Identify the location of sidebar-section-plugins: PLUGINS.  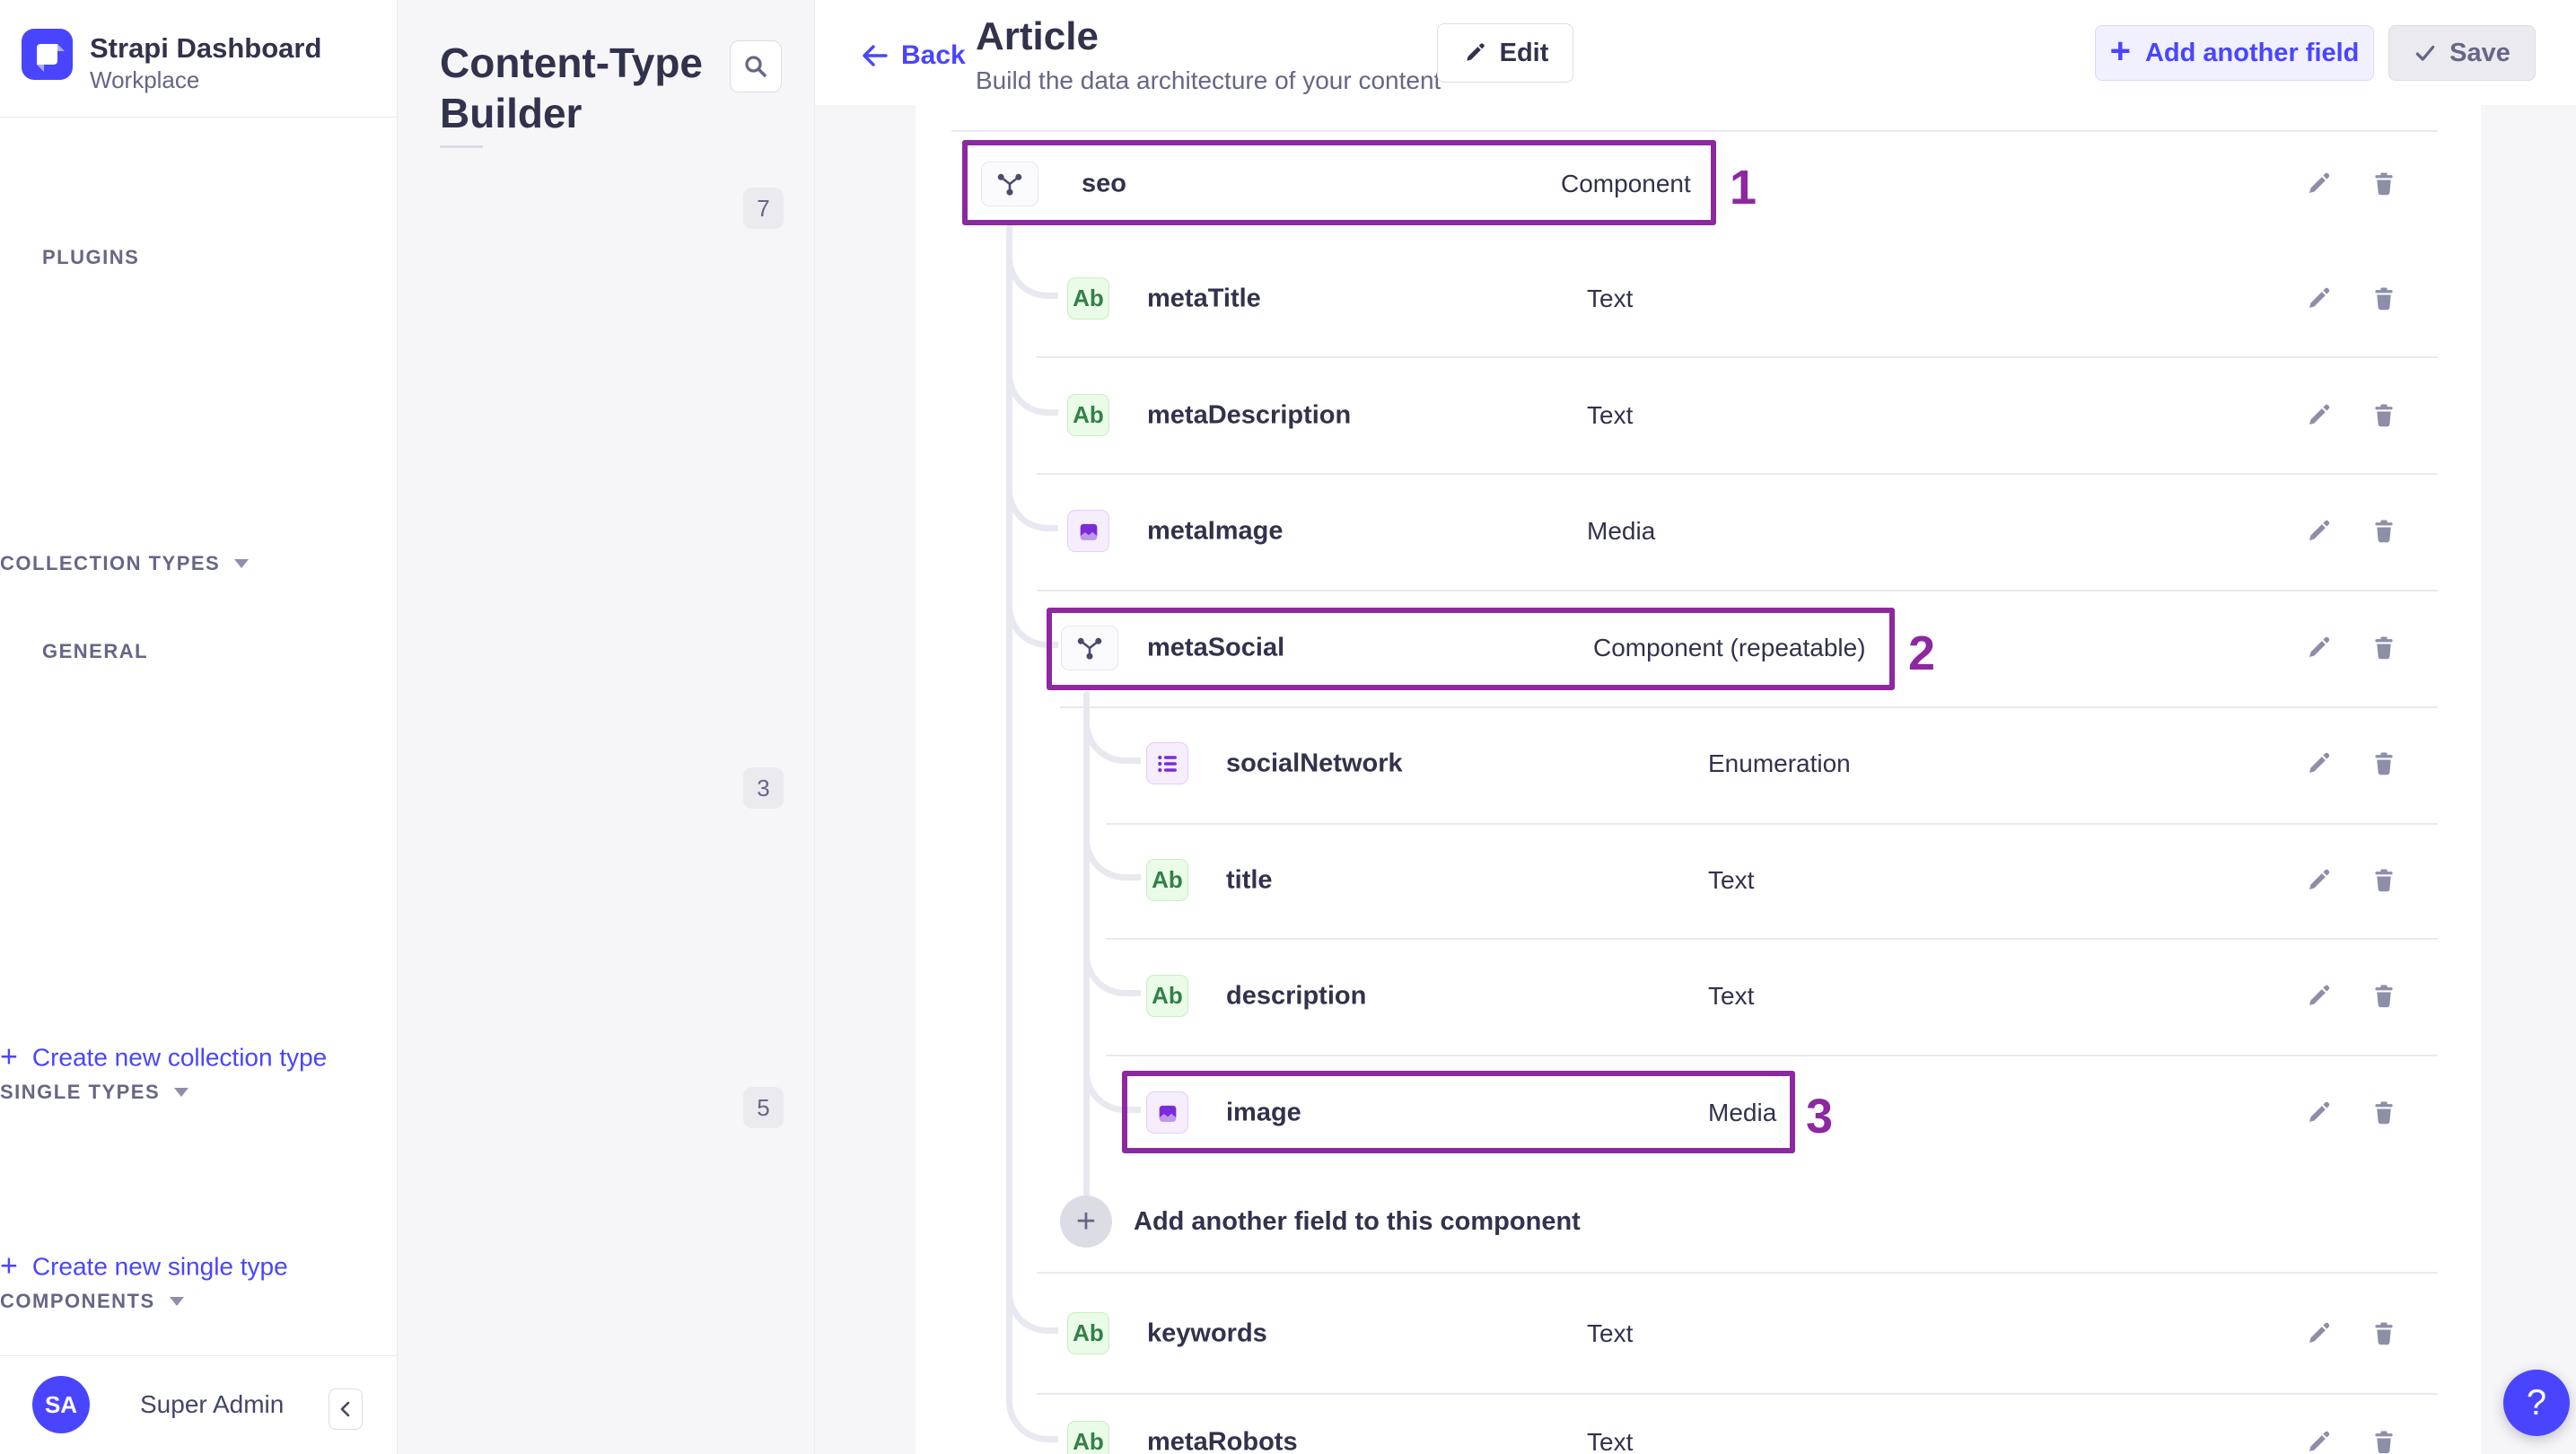
(91, 257).